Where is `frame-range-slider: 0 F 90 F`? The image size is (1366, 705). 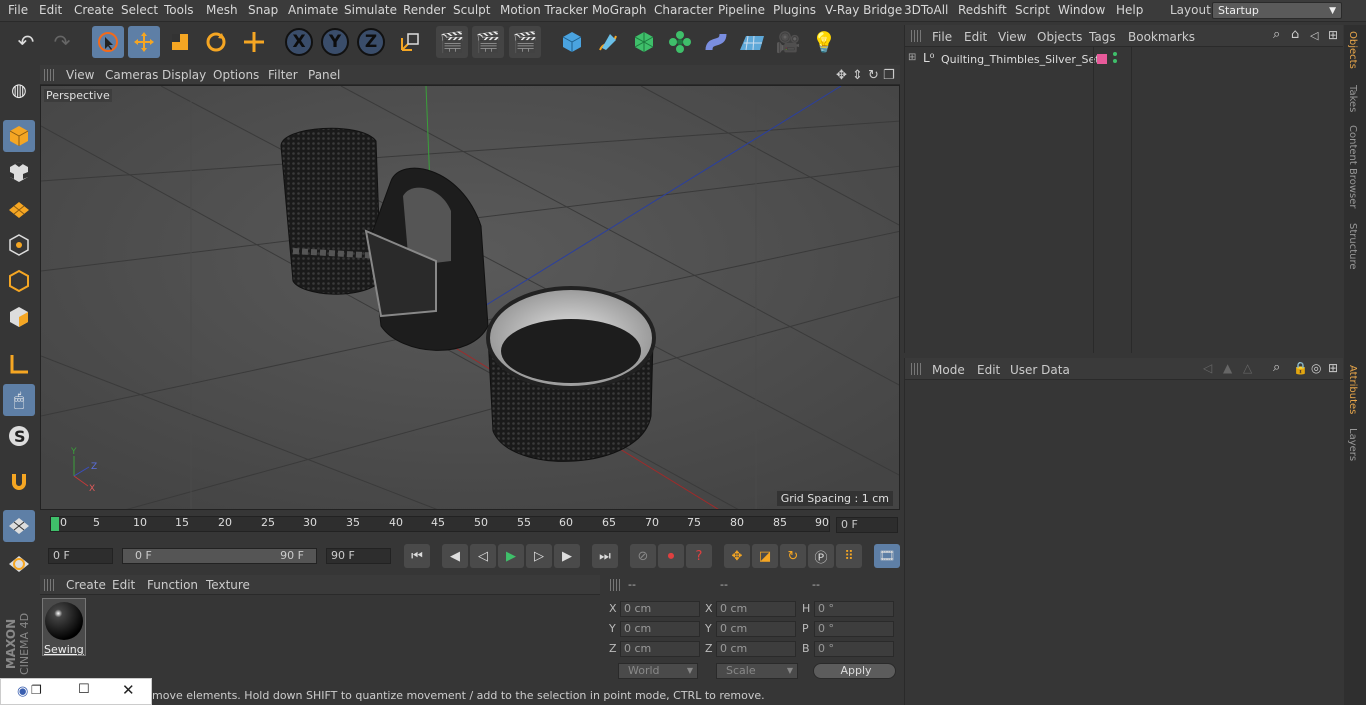 frame-range-slider: 0 F 90 F is located at coordinates (219, 556).